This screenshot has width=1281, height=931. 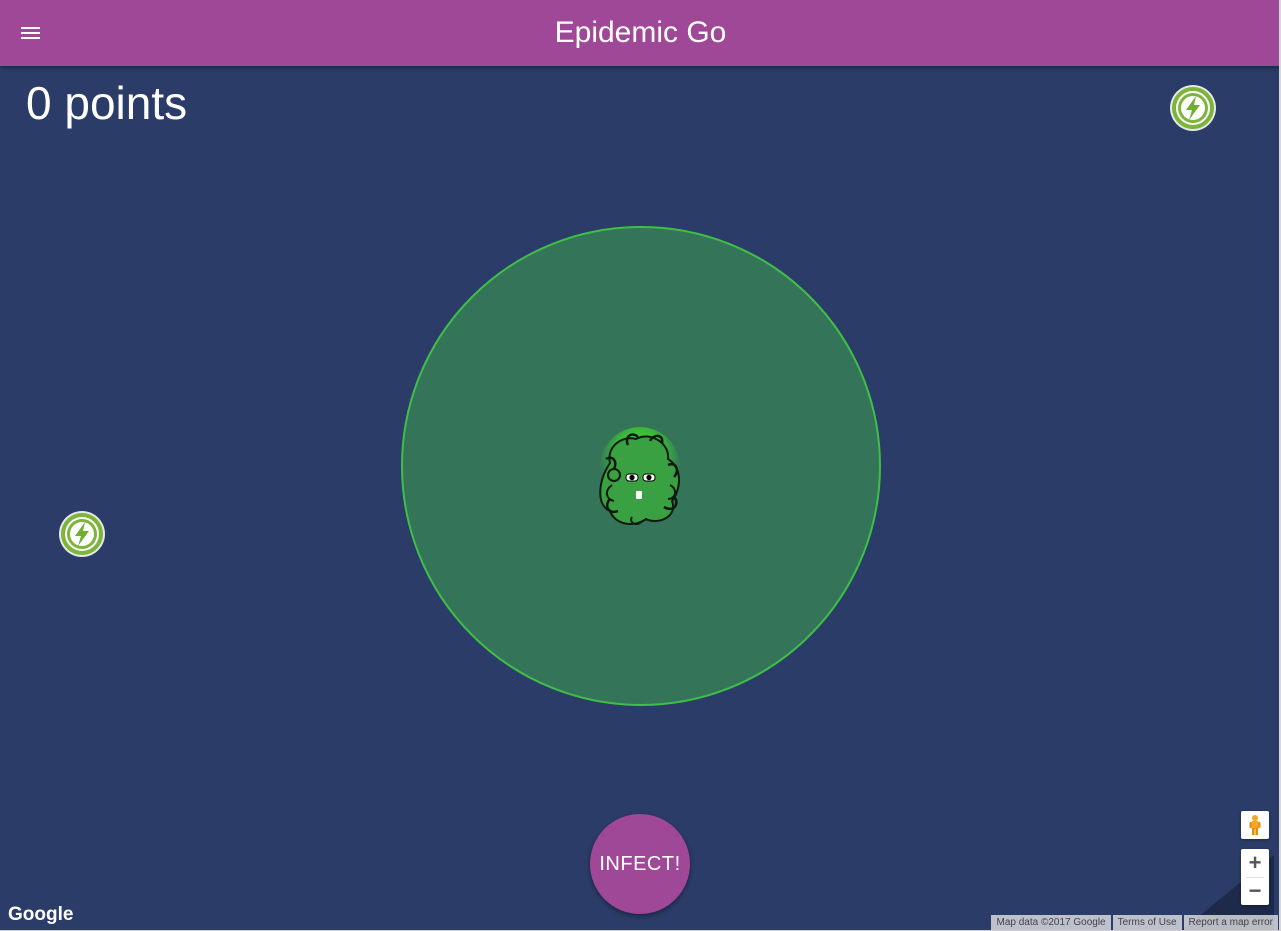 What do you see at coordinates (639, 477) in the screenshot?
I see `germ-avatar-icon` at bounding box center [639, 477].